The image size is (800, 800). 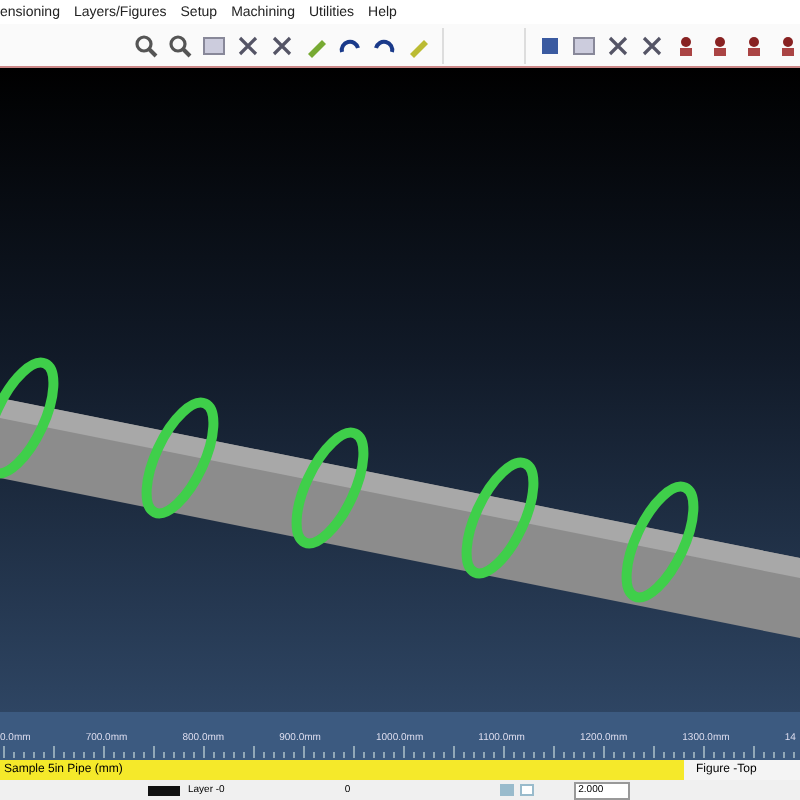 What do you see at coordinates (550, 45) in the screenshot?
I see `cube-icon` at bounding box center [550, 45].